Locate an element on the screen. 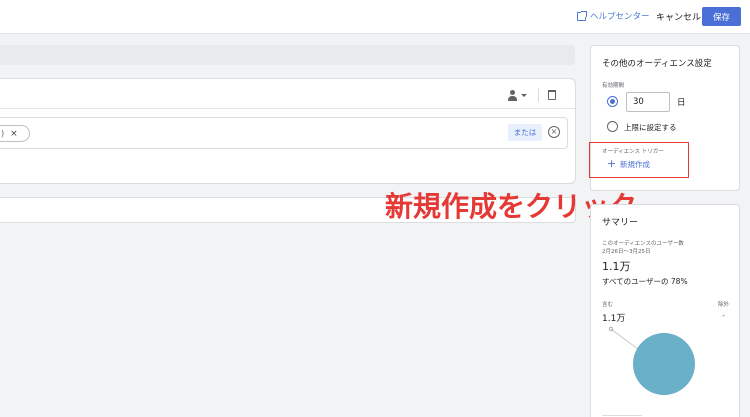  open-in-new-icon is located at coordinates (582, 15).